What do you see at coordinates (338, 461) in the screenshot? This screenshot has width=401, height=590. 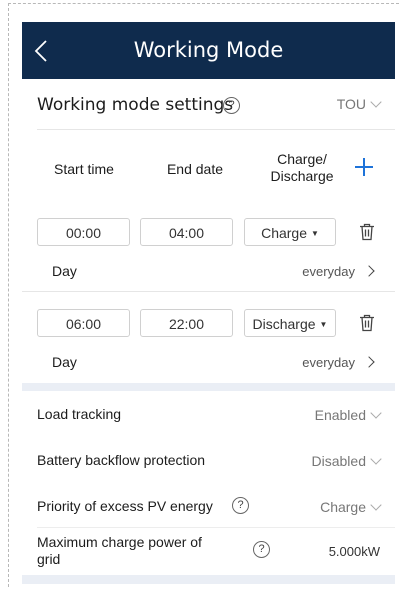 I see `battery-backflow-value: Disabled` at bounding box center [338, 461].